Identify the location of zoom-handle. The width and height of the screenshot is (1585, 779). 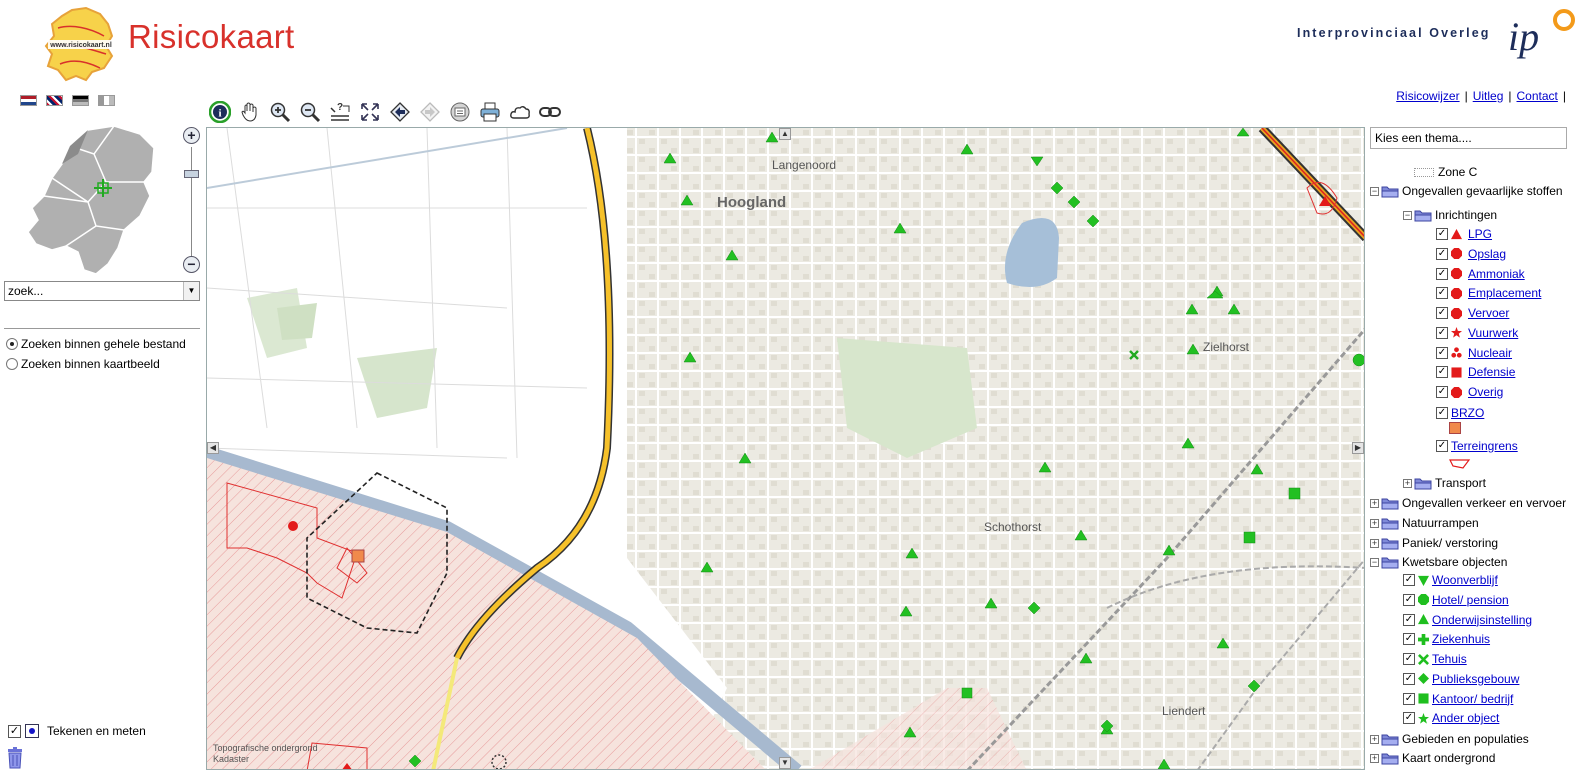
(191, 173).